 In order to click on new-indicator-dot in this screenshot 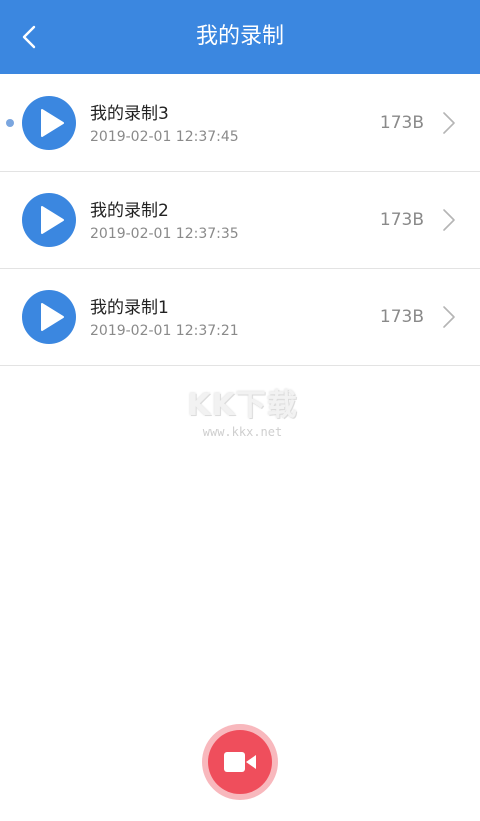, I will do `click(10, 123)`.